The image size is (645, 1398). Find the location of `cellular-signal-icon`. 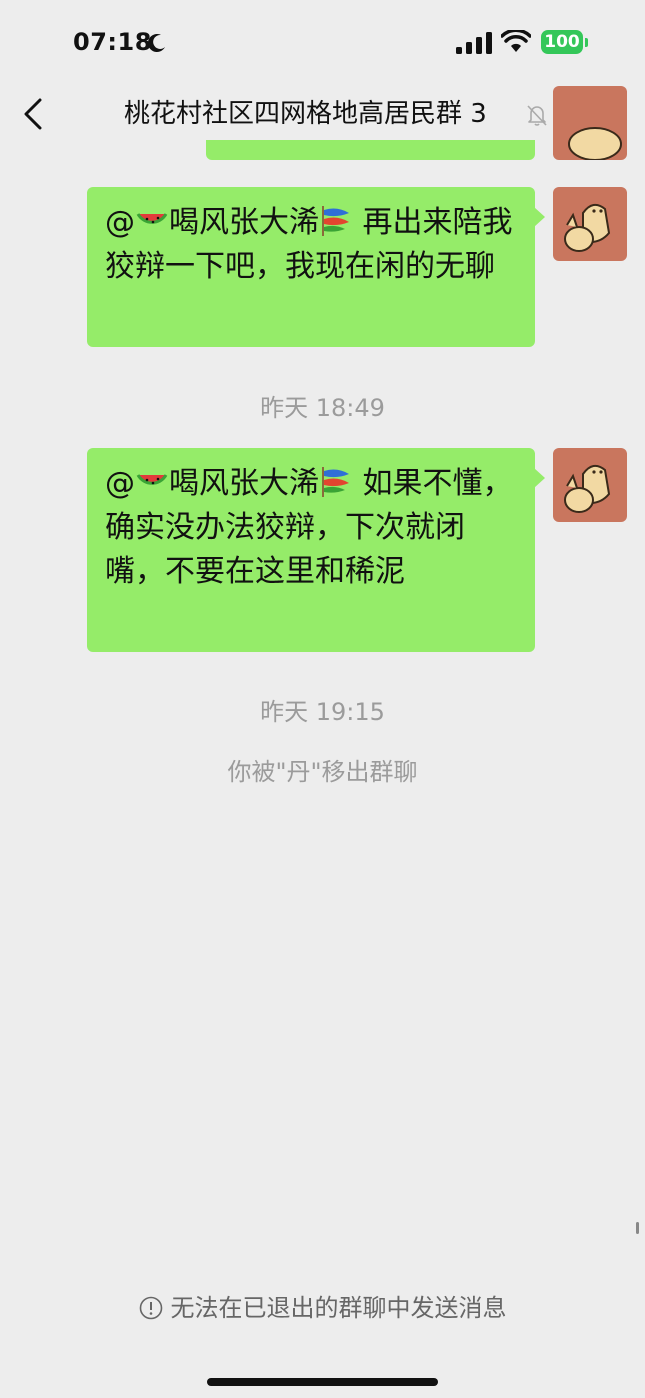

cellular-signal-icon is located at coordinates (474, 43).